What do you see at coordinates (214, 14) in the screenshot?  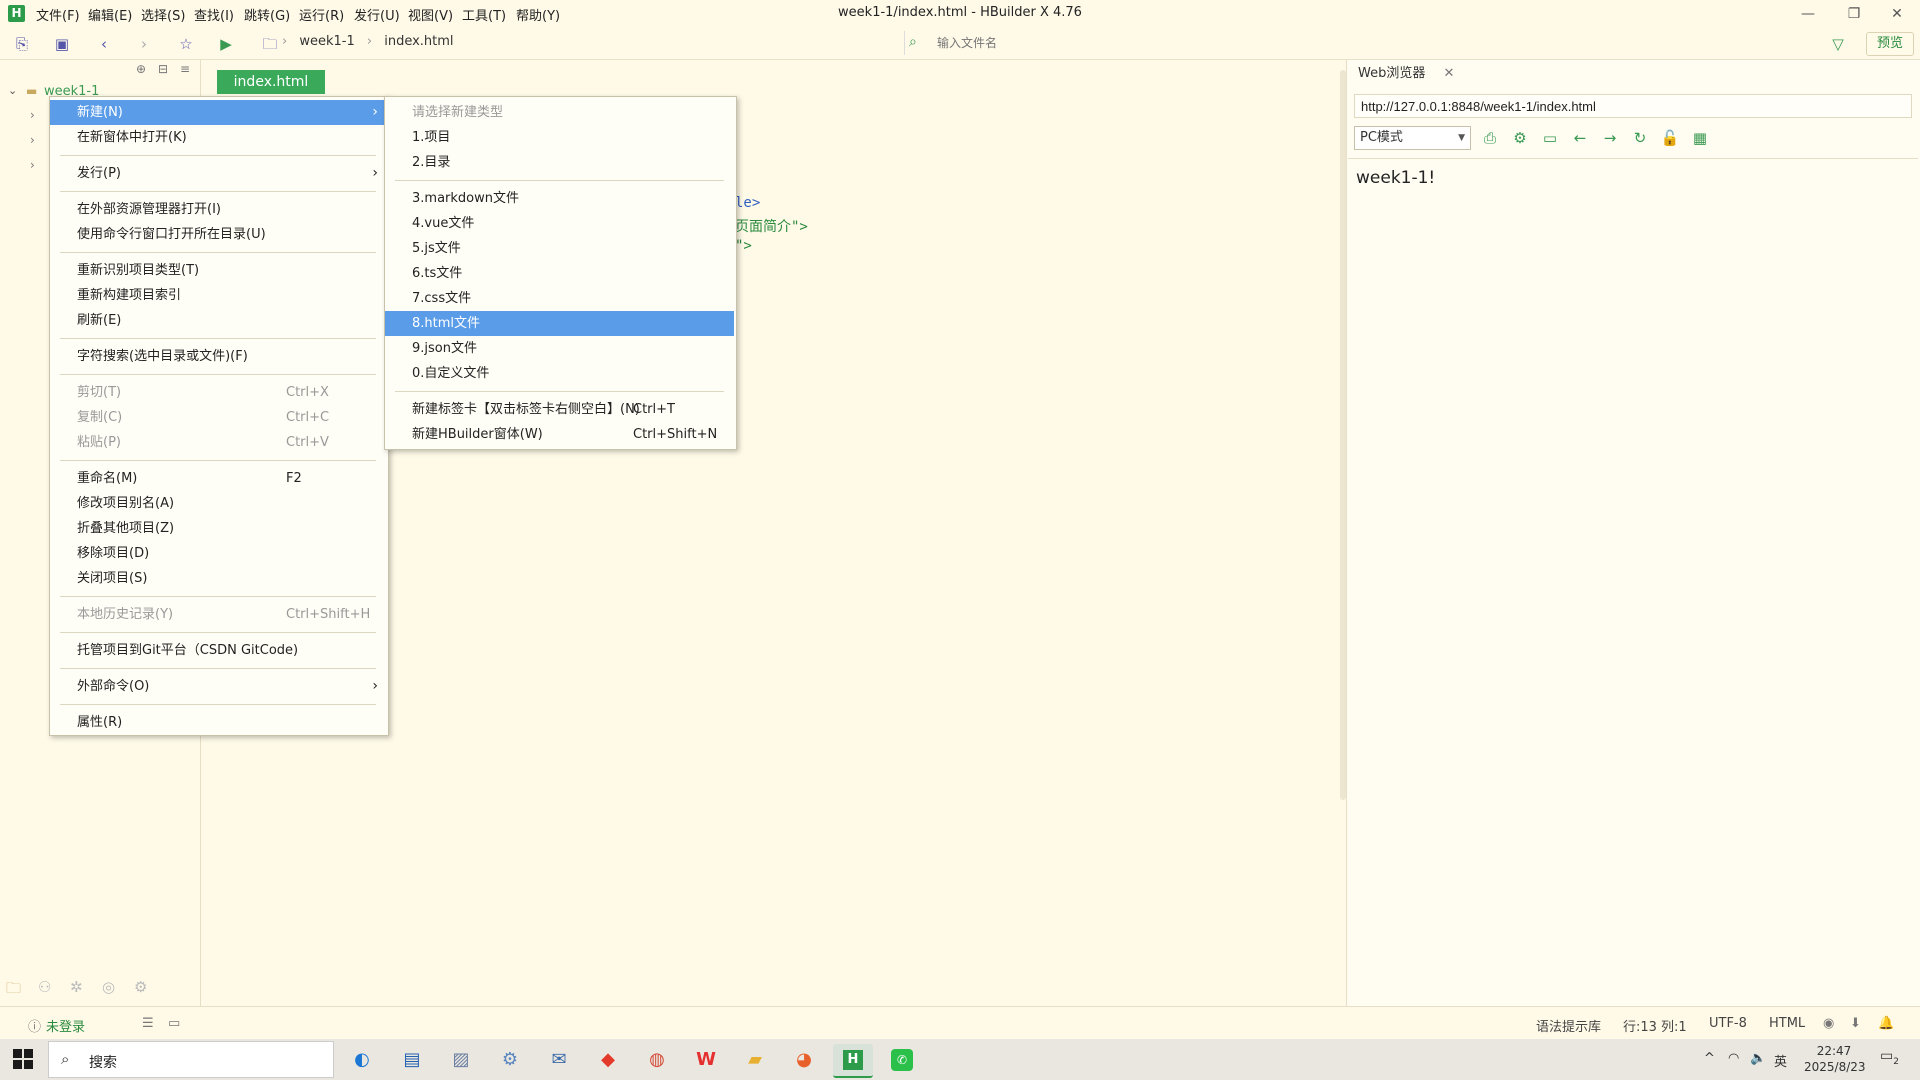 I see `menu-item: 查找(I)` at bounding box center [214, 14].